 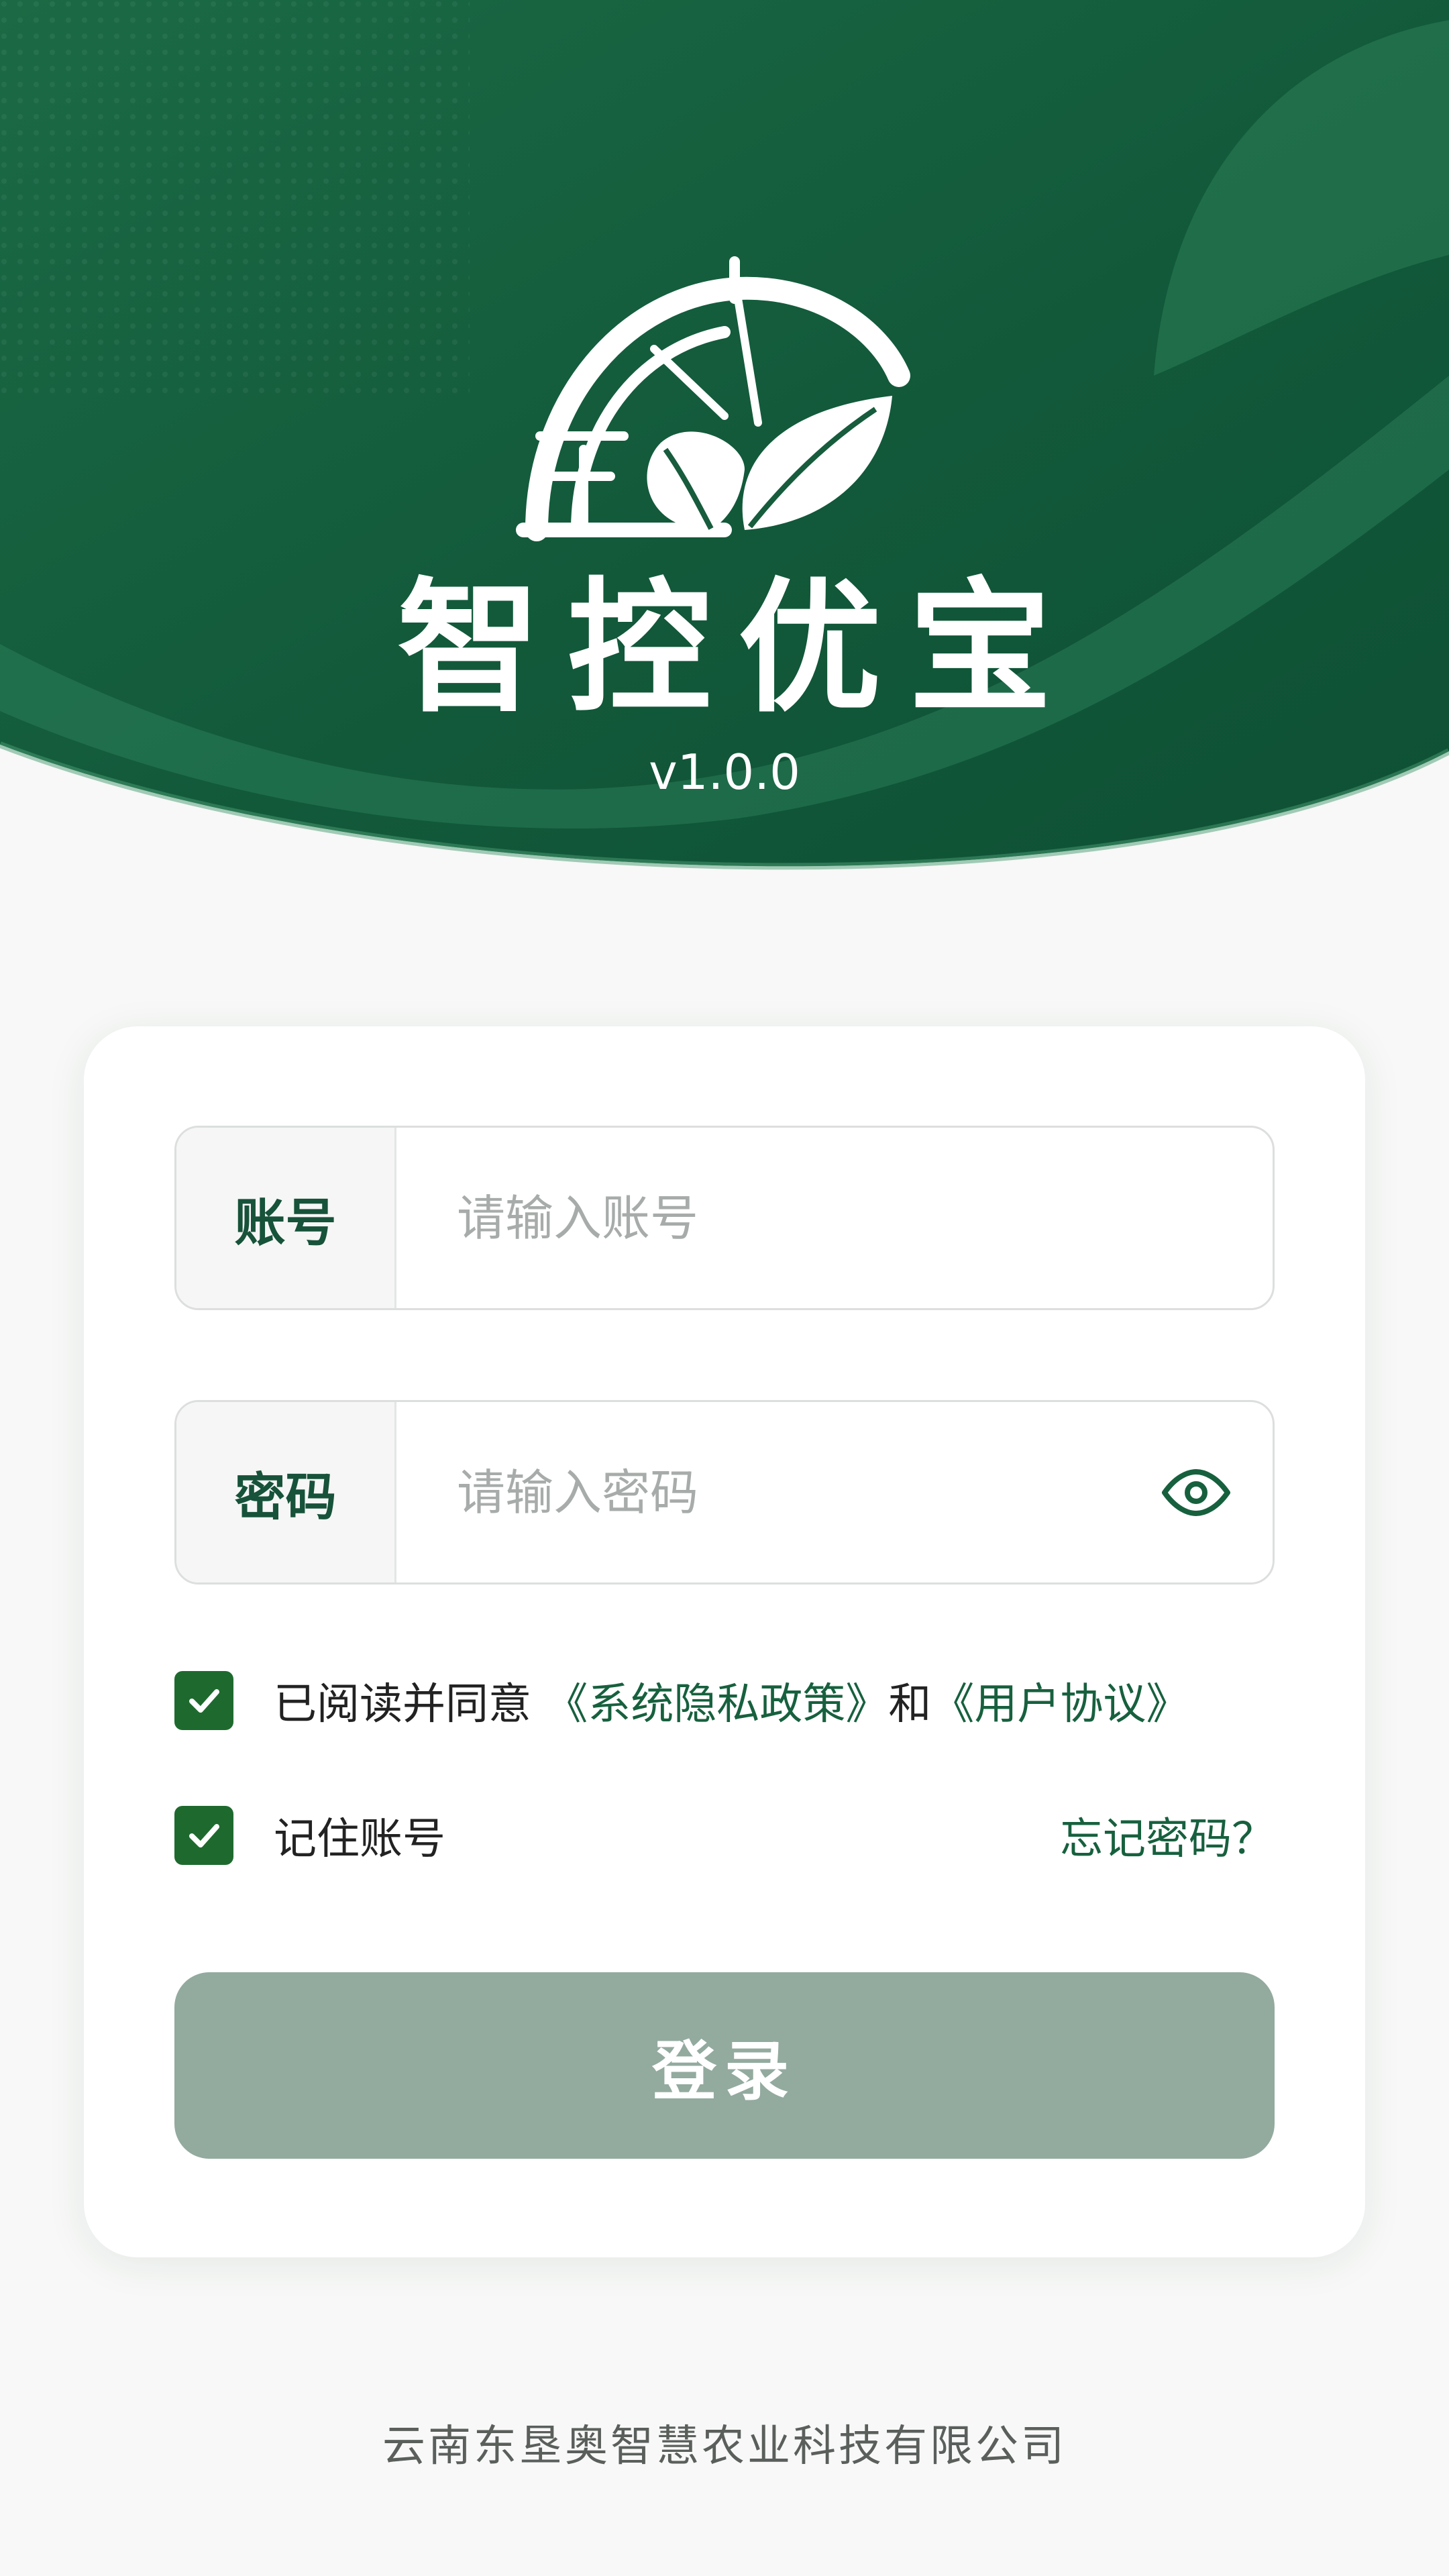 I want to click on agreement-row: 已阅读并同意 《系统隐私政策》和《用户协议》, so click(x=724, y=1700).